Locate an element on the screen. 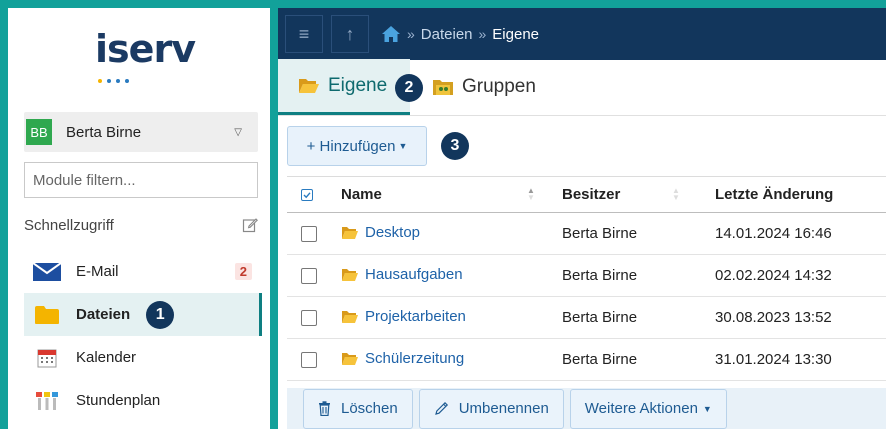 The height and width of the screenshot is (429, 886). sidebar-item-label: Kalender is located at coordinates (106, 357).